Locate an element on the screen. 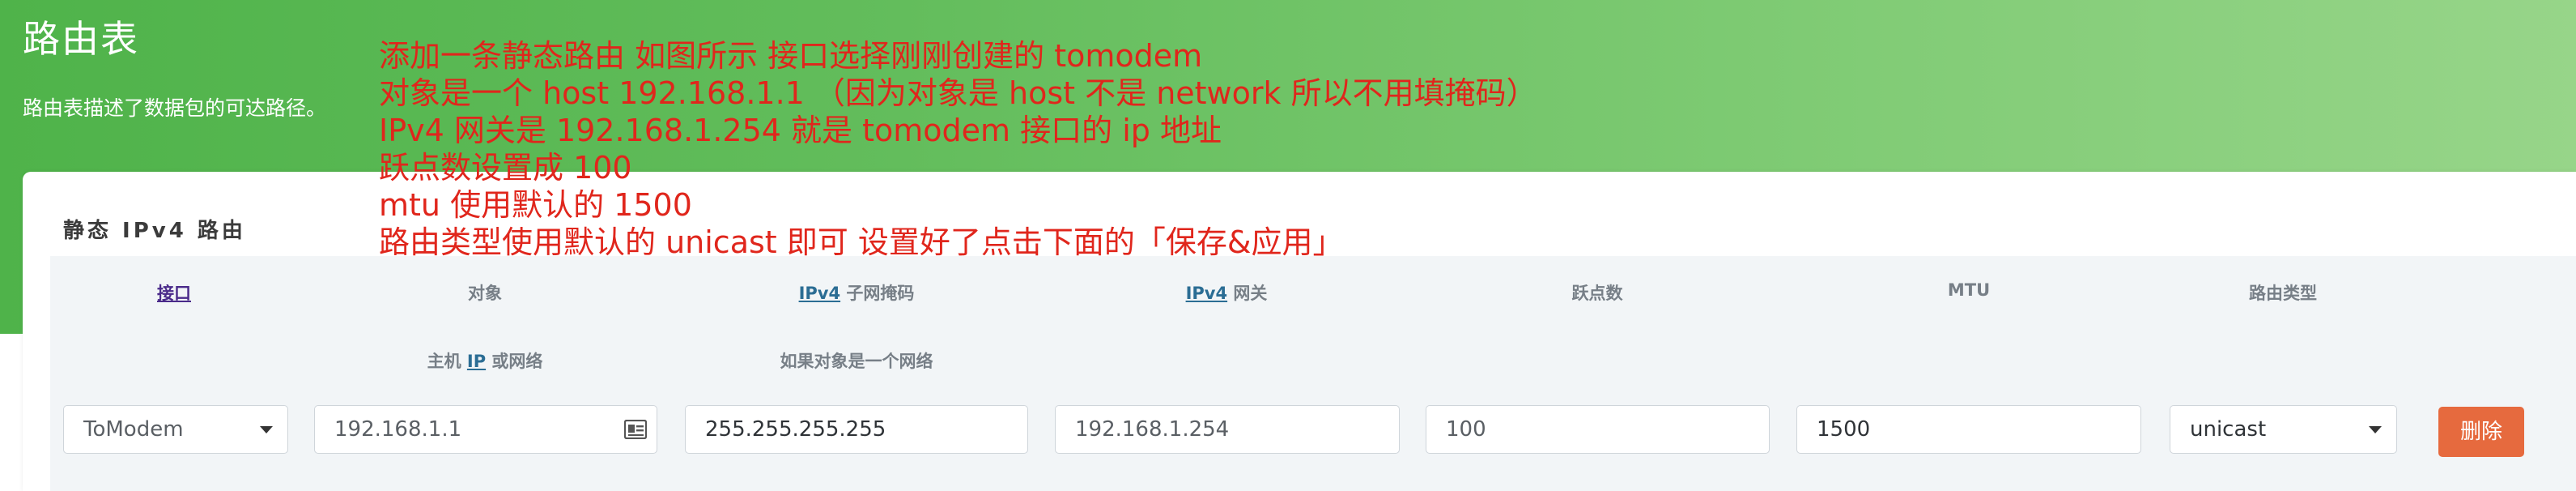 This screenshot has width=2576, height=491. ipv4-abbr: IPv4 is located at coordinates (820, 293).